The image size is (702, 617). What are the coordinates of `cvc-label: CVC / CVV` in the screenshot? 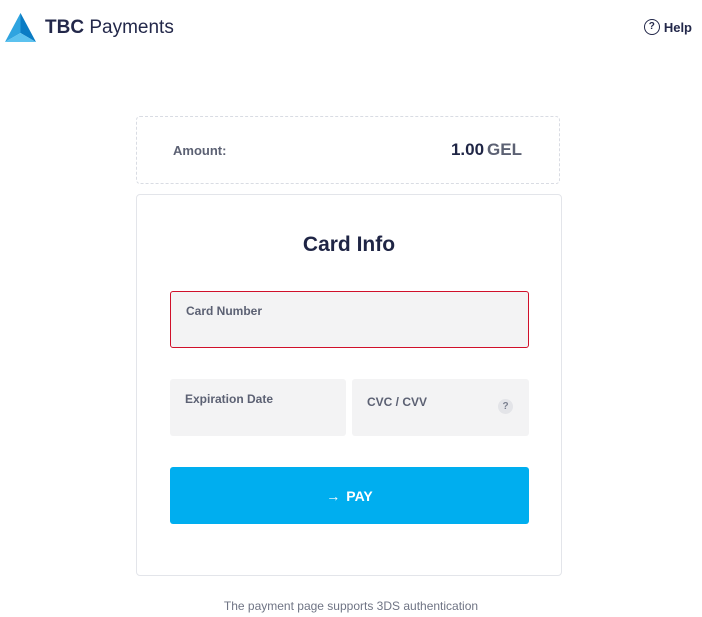 It's located at (397, 402).